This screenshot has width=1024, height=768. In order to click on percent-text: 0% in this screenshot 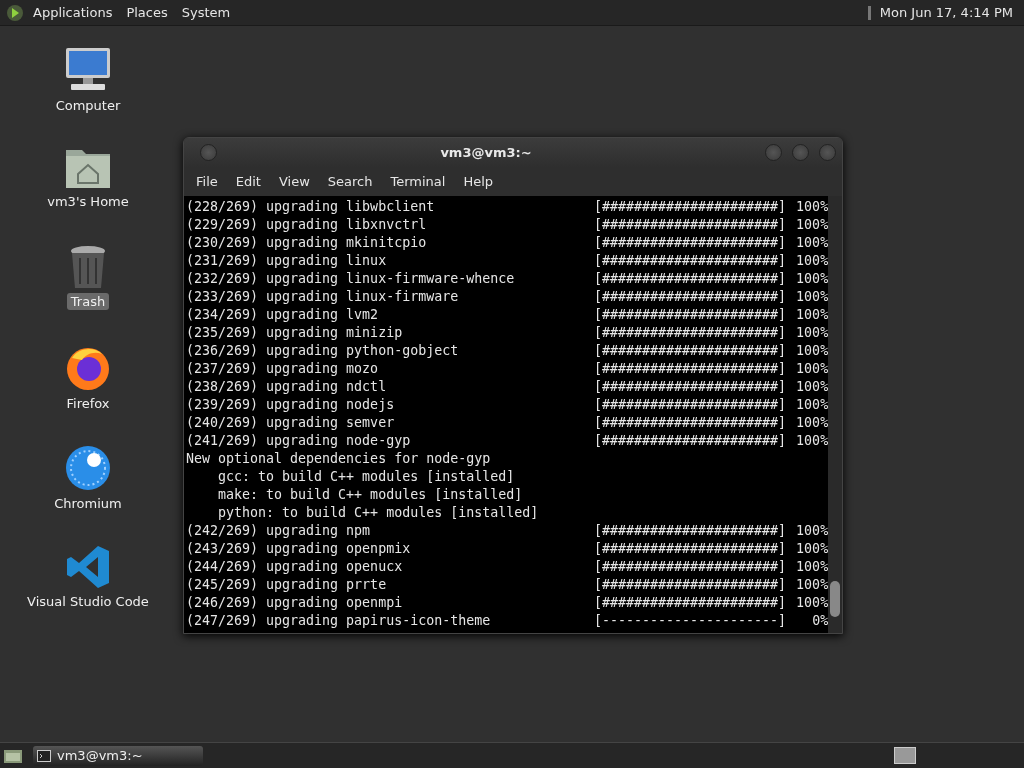, I will do `click(820, 621)`.